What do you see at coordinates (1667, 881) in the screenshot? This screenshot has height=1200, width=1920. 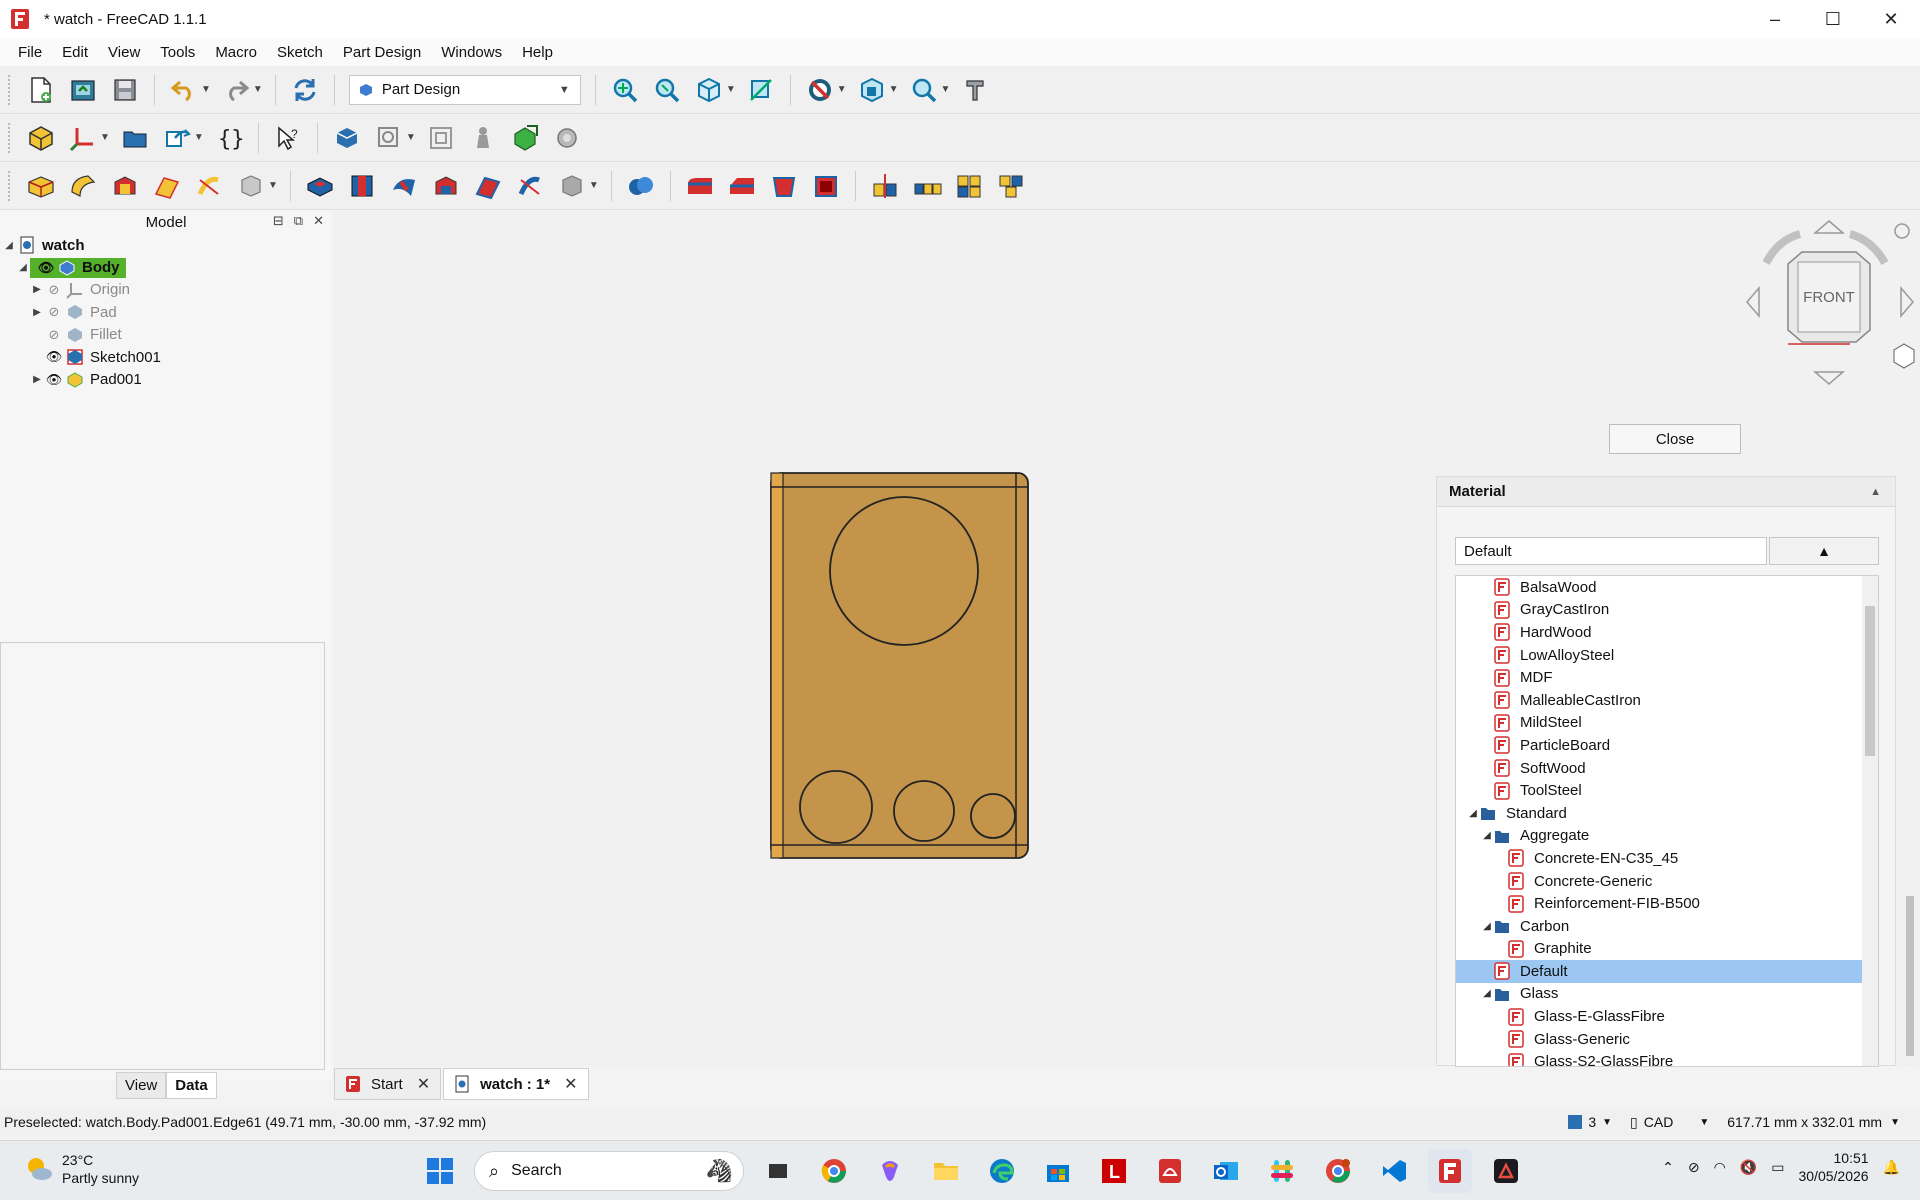 I see `material-row: Concrete-Generic` at bounding box center [1667, 881].